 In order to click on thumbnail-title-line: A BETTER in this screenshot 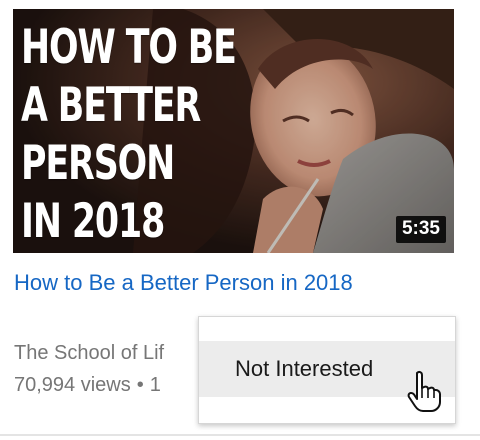, I will do `click(111, 105)`.